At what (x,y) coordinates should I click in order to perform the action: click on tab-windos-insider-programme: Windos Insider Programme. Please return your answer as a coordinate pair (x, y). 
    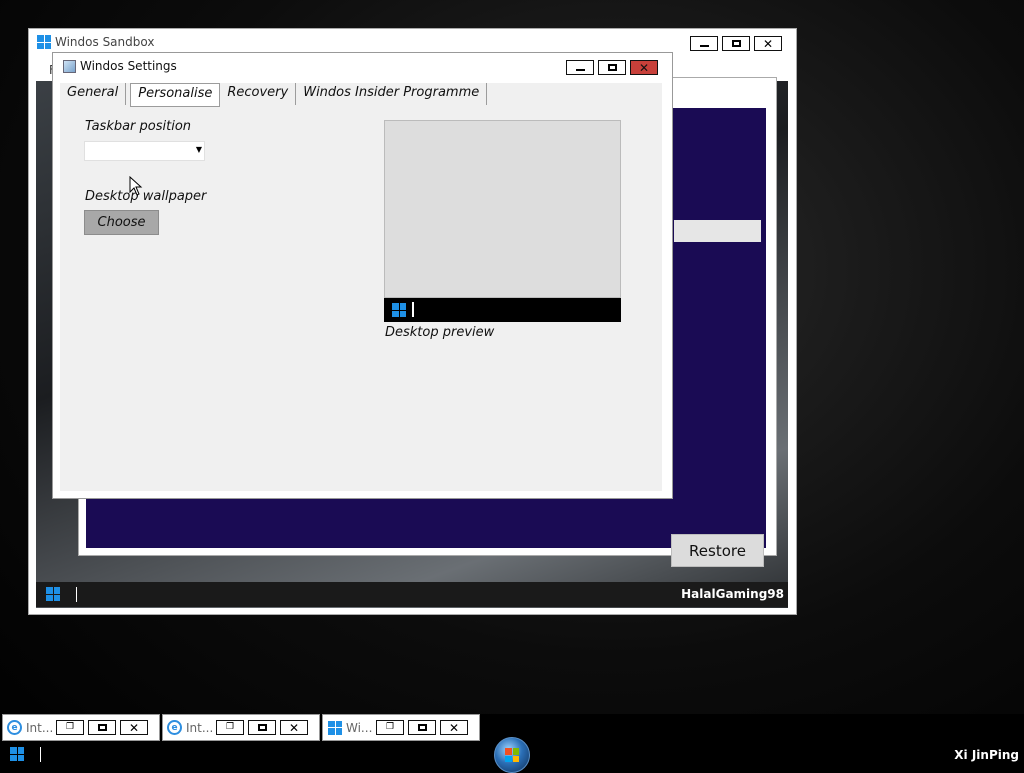
    Looking at the image, I should click on (392, 94).